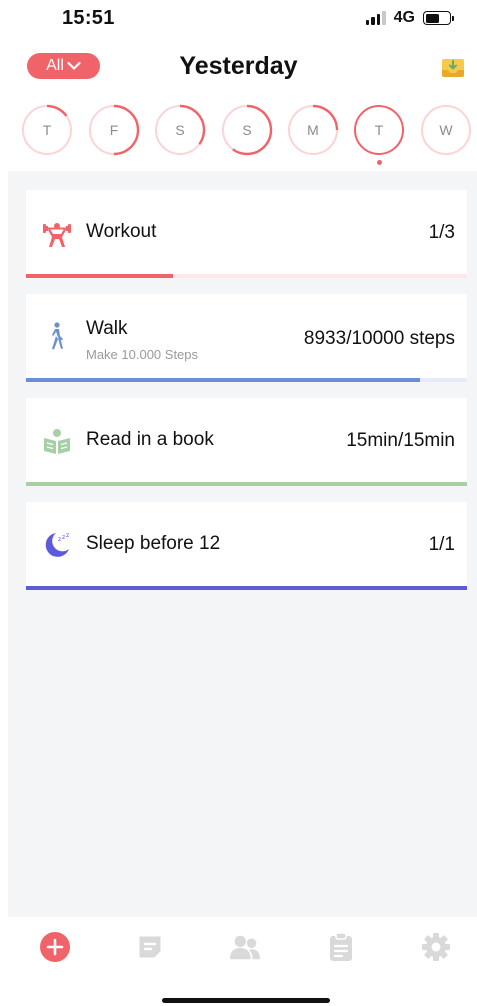  What do you see at coordinates (453, 67) in the screenshot?
I see `inbox-download-icon` at bounding box center [453, 67].